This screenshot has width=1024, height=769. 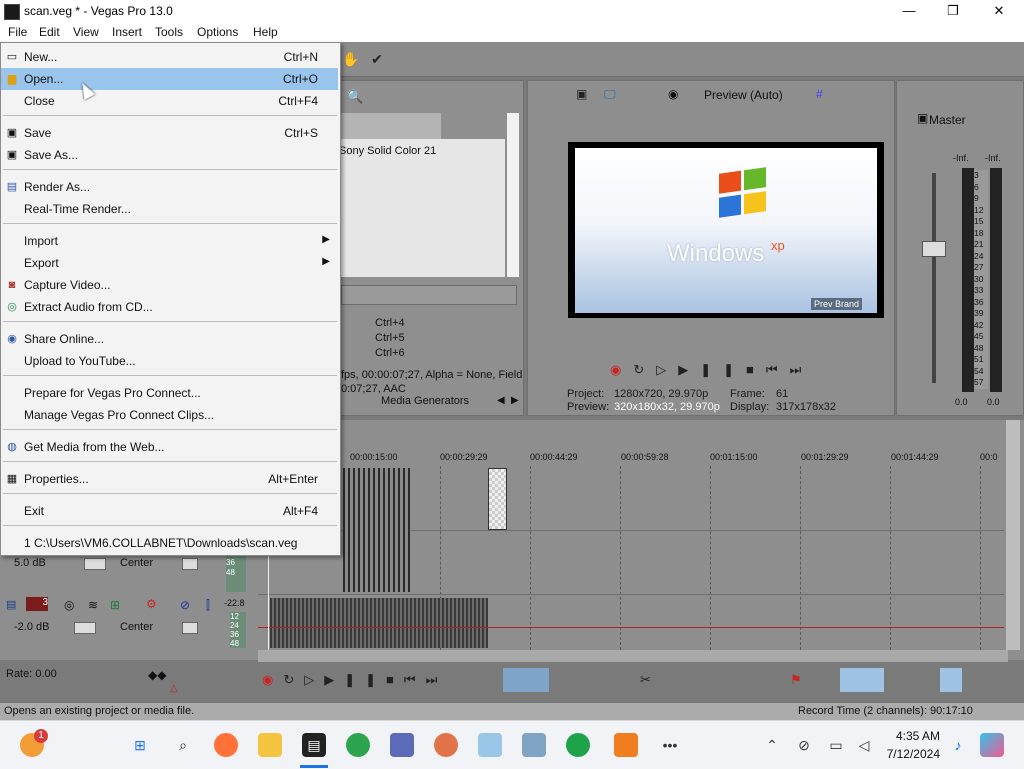 What do you see at coordinates (169, 263) in the screenshot?
I see `menu-item-export: Export ▶` at bounding box center [169, 263].